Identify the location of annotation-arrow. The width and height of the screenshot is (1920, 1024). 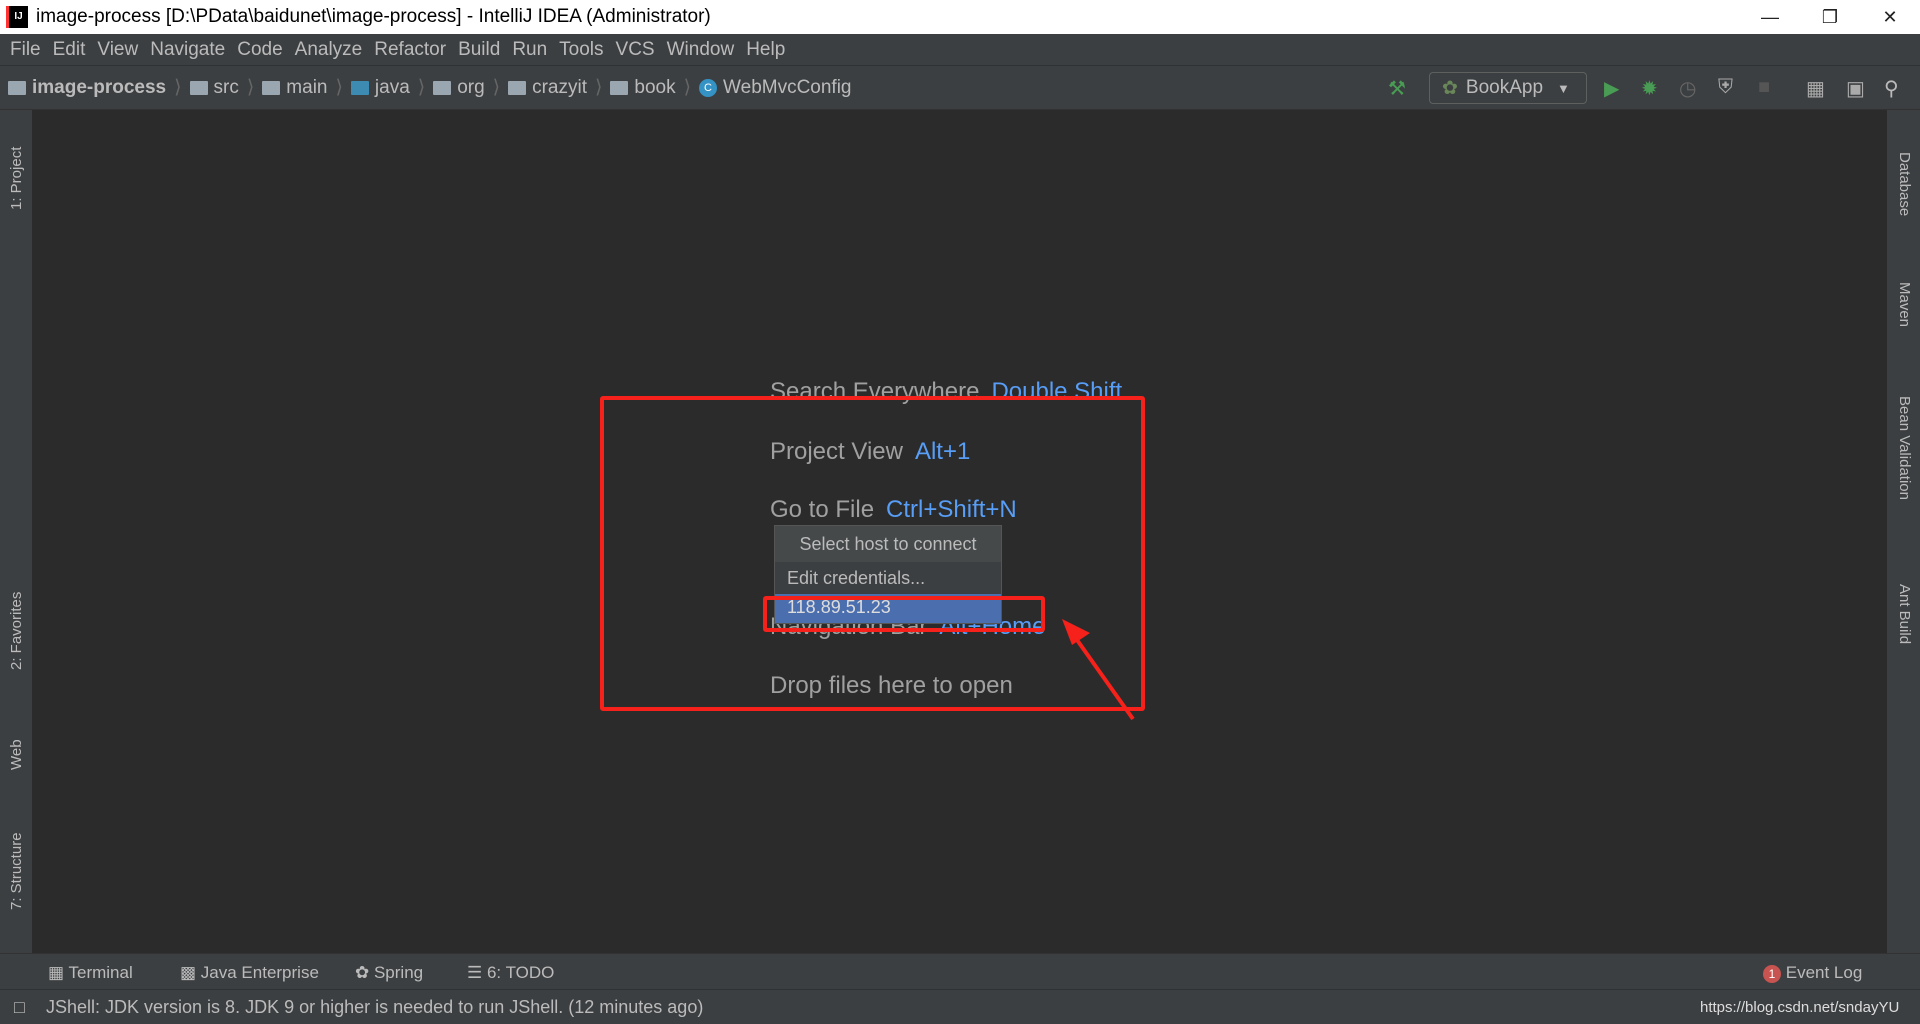
(1098, 670).